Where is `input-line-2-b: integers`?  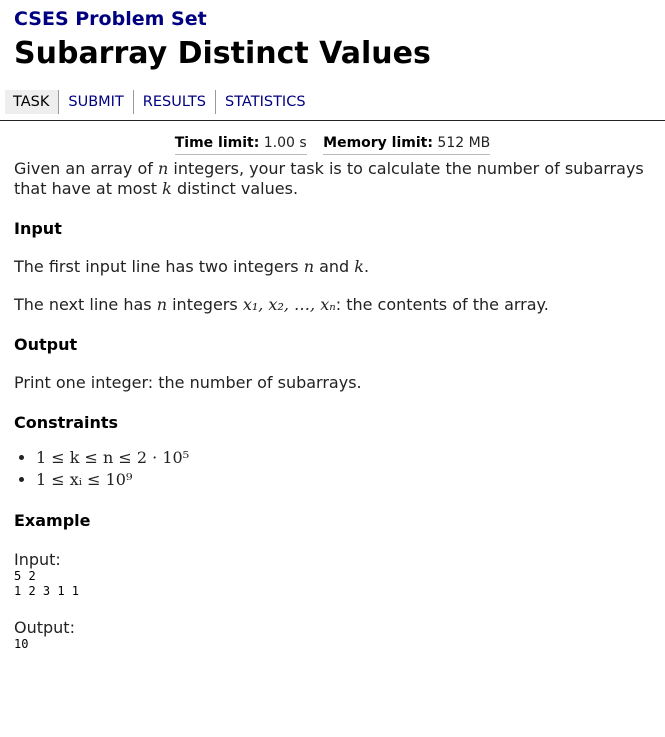
input-line-2-b: integers is located at coordinates (205, 304).